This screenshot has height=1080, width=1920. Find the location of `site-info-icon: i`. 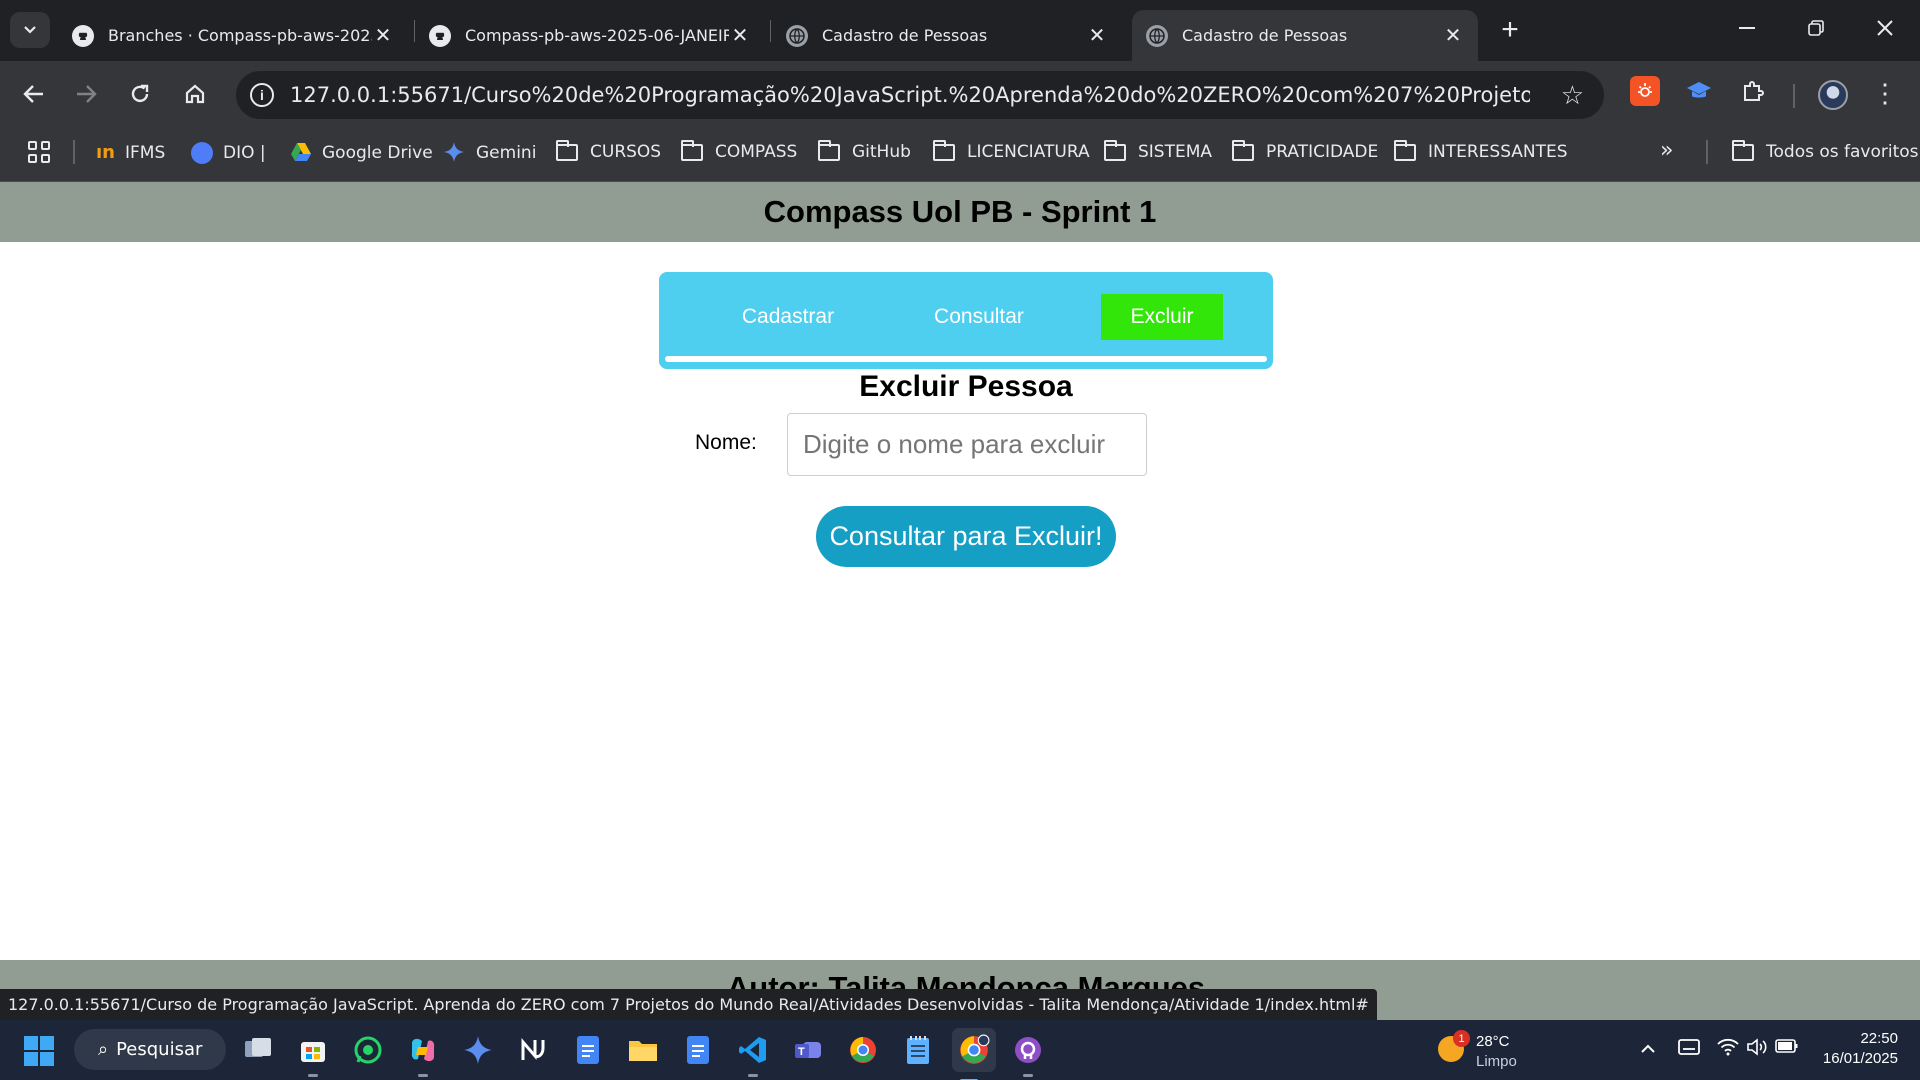

site-info-icon: i is located at coordinates (262, 95).